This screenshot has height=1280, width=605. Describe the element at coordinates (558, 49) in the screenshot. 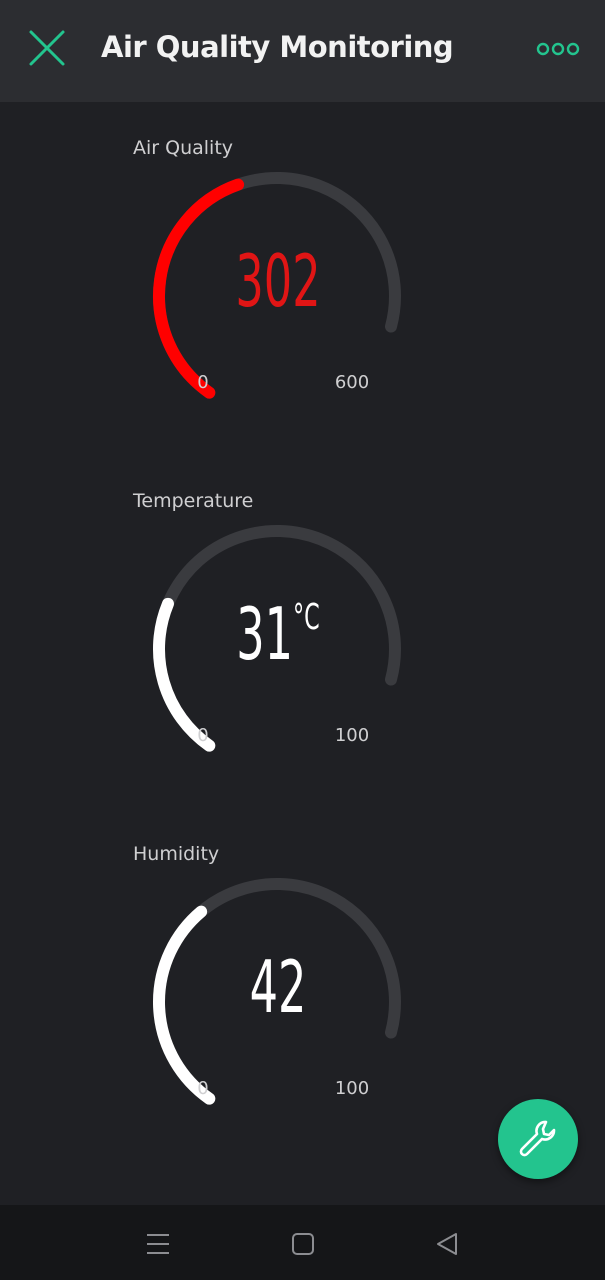

I see `more-options-icon` at that location.